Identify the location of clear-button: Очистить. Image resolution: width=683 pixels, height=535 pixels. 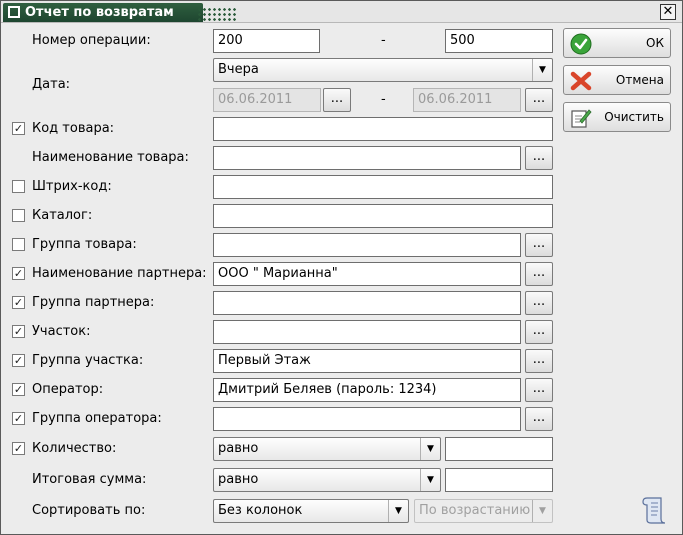
(617, 117).